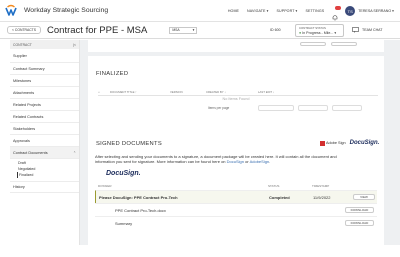  Describe the element at coordinates (337, 12) in the screenshot. I see `bell-icon` at that location.